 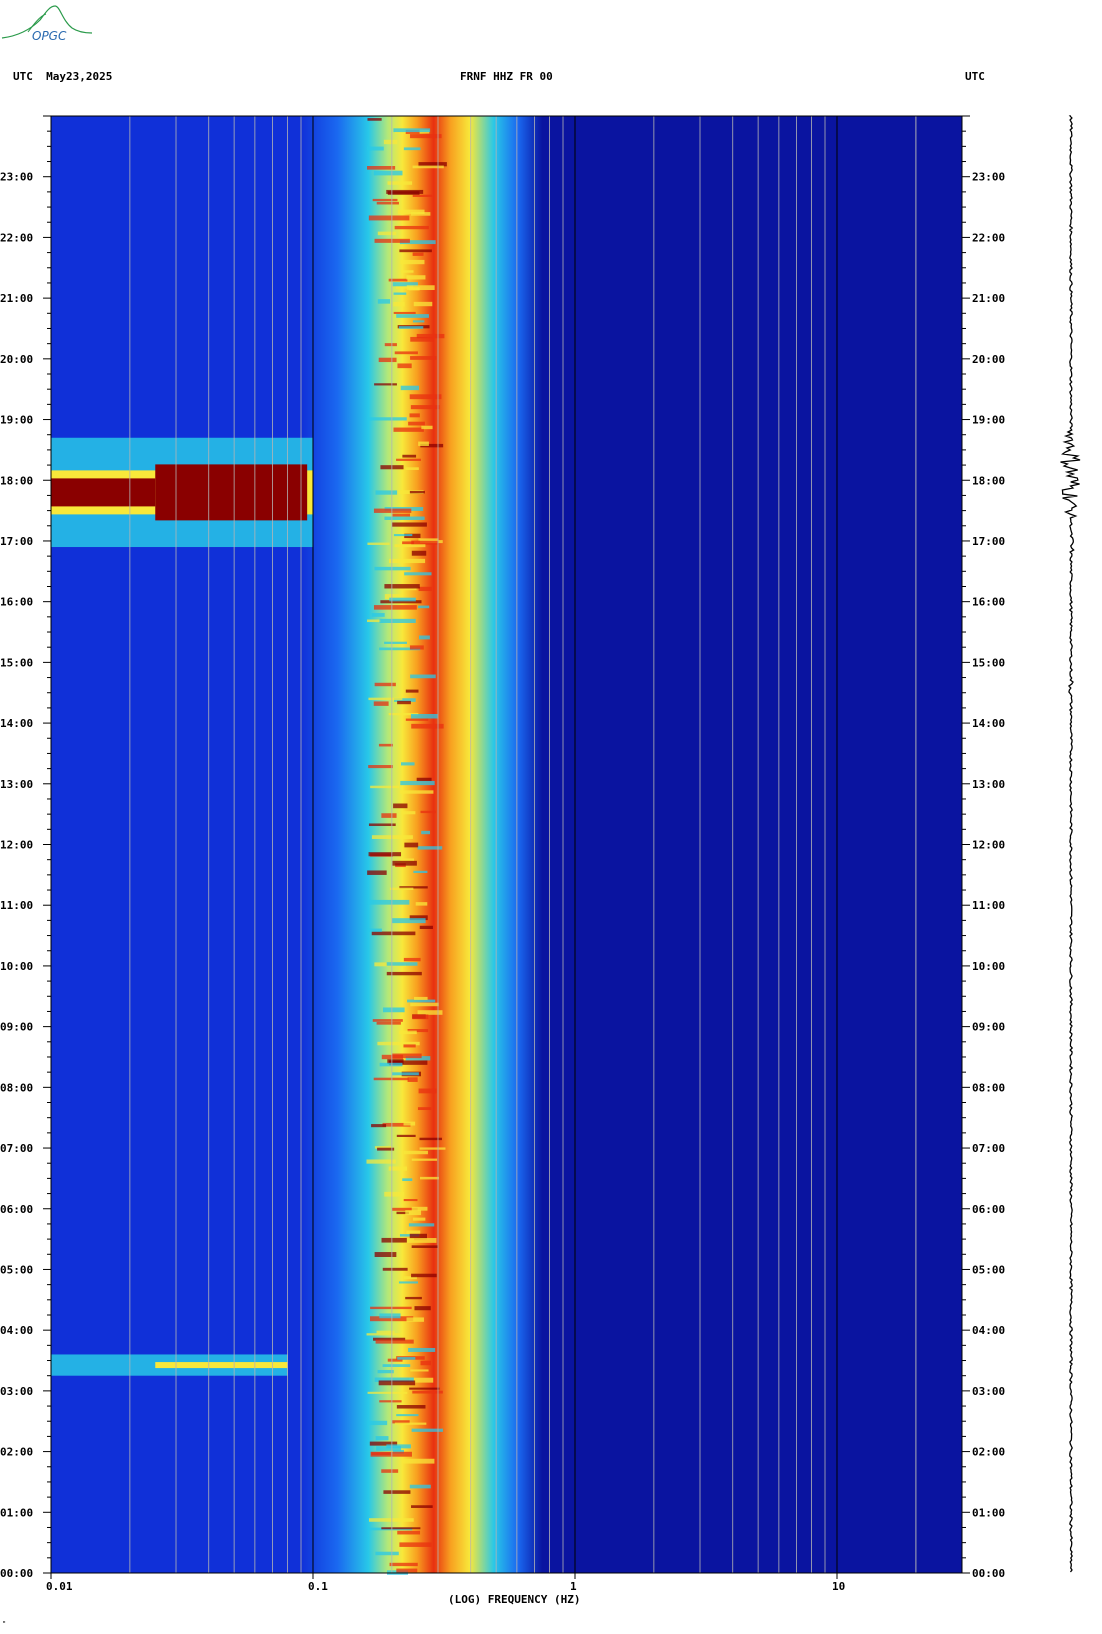 What do you see at coordinates (988, 1087) in the screenshot?
I see `y-tick-label: 08:00` at bounding box center [988, 1087].